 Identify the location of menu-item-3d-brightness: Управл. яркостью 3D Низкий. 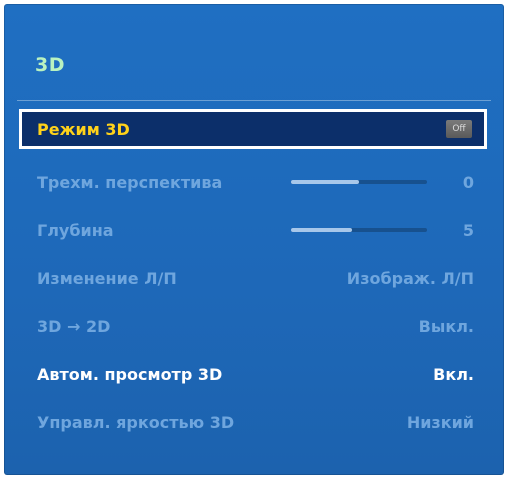
(253, 422).